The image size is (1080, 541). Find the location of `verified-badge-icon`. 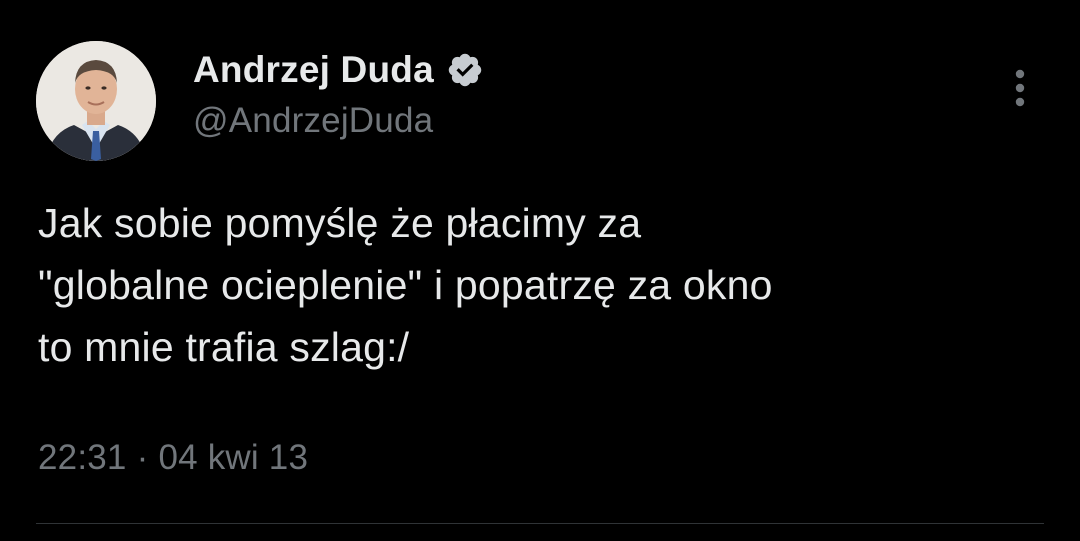

verified-badge-icon is located at coordinates (465, 70).